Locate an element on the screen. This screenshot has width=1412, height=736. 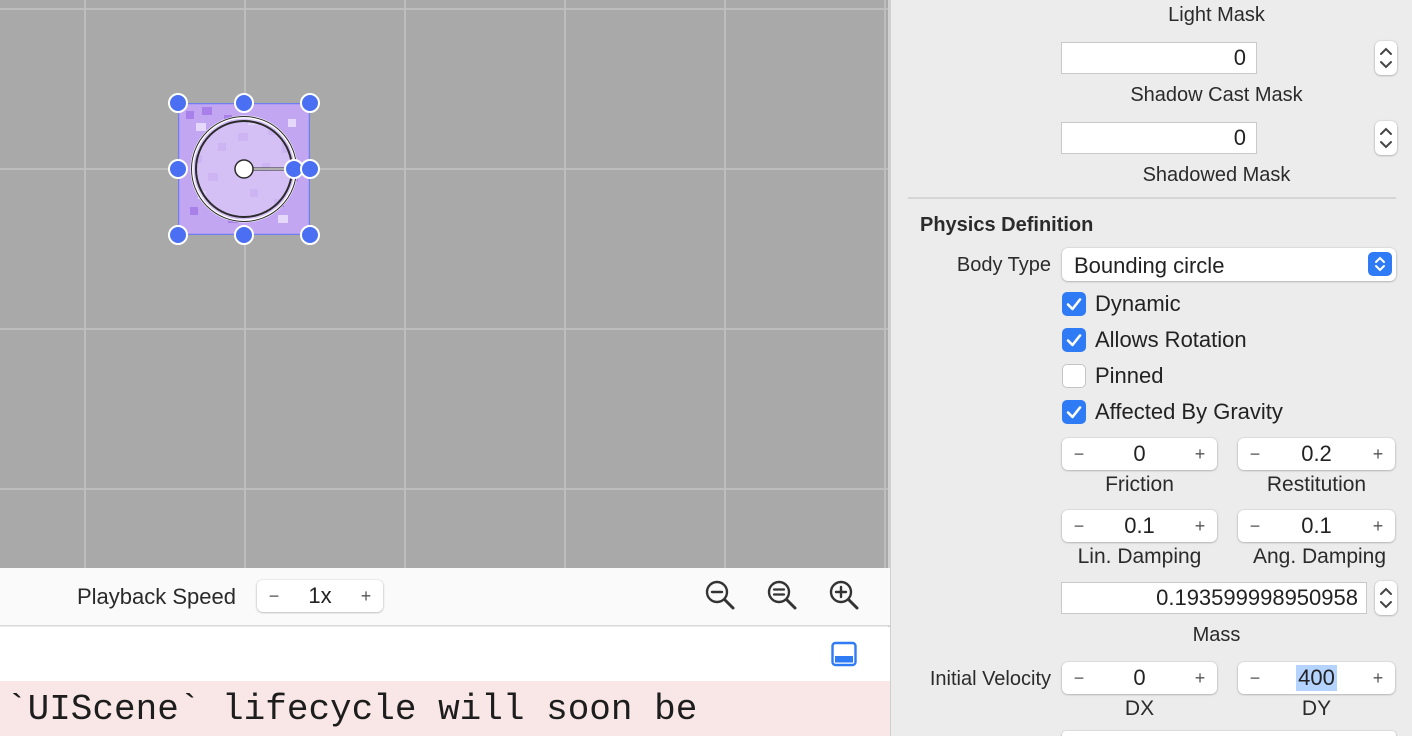
lin-damping-label: Lin. Damping is located at coordinates (1139, 556).